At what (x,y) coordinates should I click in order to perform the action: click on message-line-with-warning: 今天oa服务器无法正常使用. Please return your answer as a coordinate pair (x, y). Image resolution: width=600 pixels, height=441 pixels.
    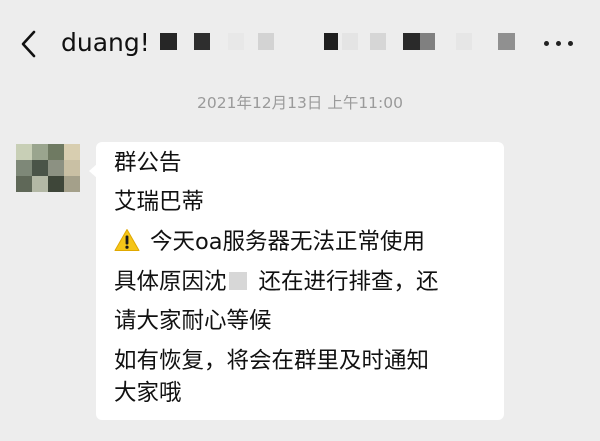
    Looking at the image, I should click on (269, 242).